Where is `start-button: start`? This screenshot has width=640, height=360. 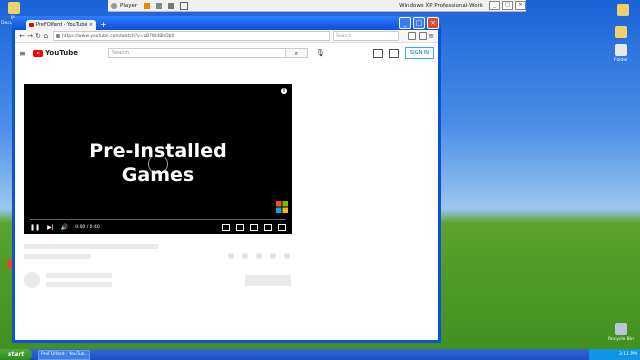 start-button: start is located at coordinates (16, 354).